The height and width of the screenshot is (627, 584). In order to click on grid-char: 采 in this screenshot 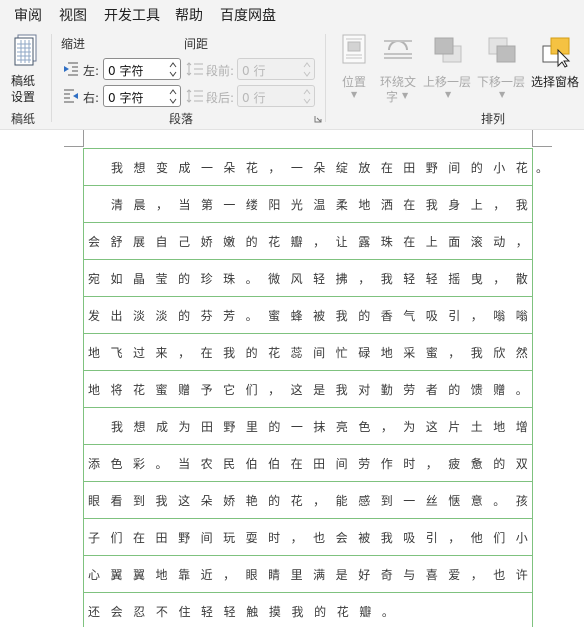, I will do `click(409, 353)`.